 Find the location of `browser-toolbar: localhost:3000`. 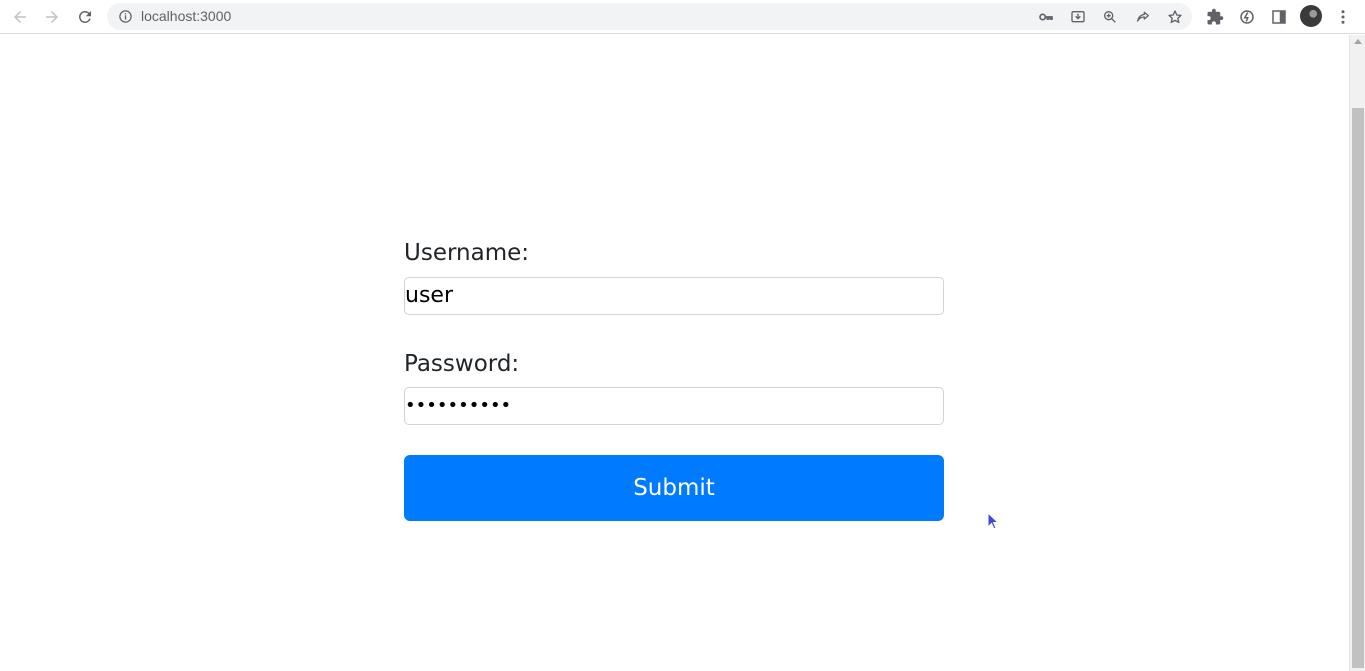

browser-toolbar: localhost:3000 is located at coordinates (682, 17).